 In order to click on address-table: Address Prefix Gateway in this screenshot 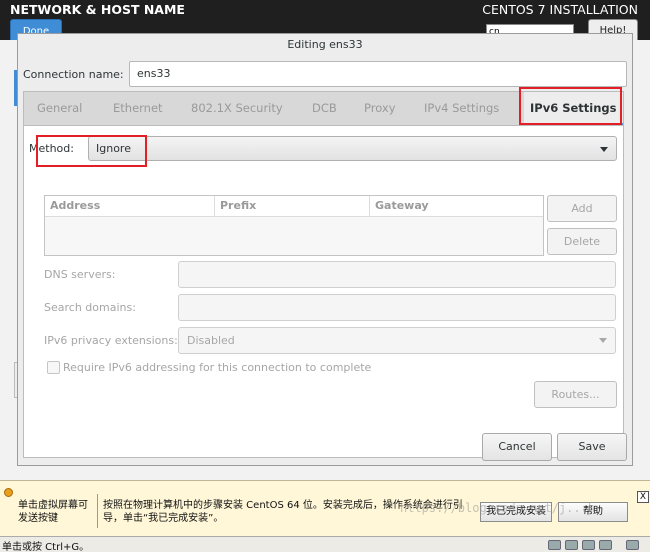, I will do `click(294, 225)`.